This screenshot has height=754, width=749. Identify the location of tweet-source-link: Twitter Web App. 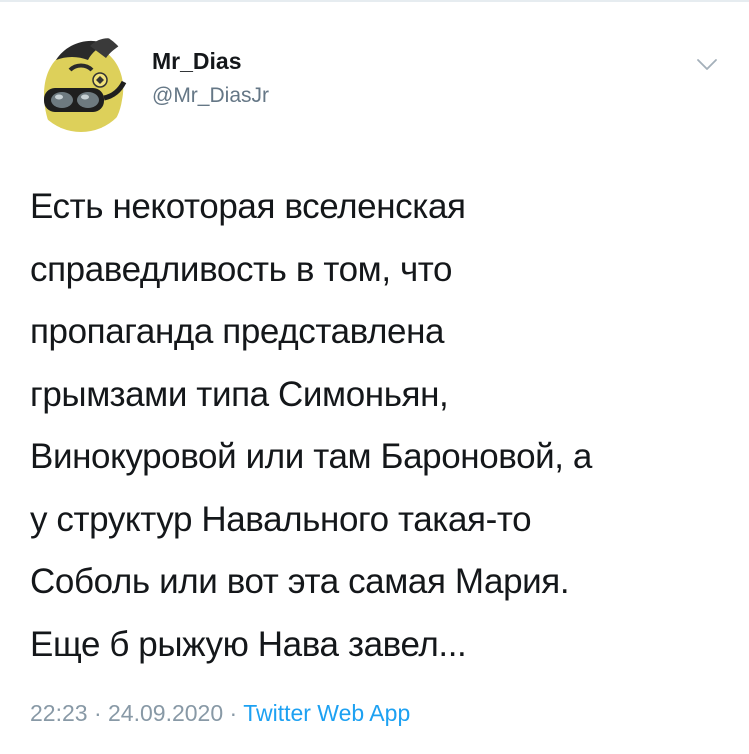
(326, 713).